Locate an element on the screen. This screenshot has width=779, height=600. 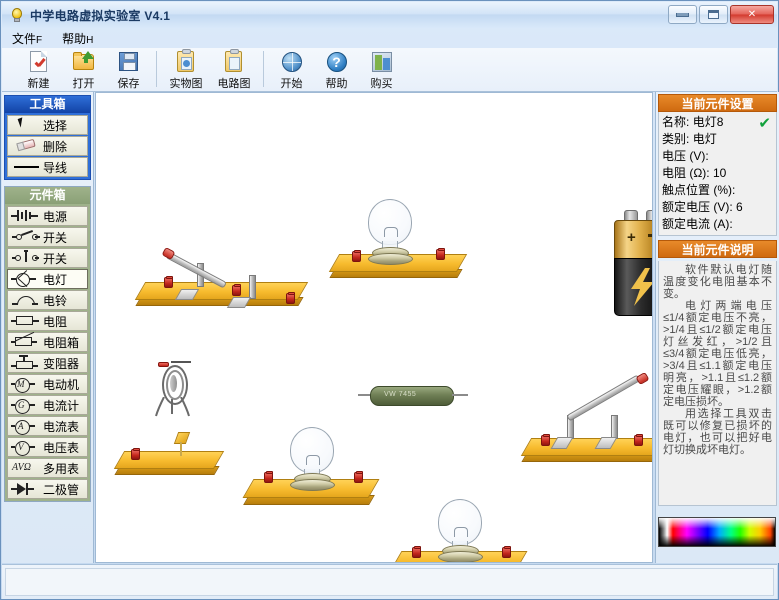
component-item-ammeter: A 电流表 is located at coordinates (47, 426).